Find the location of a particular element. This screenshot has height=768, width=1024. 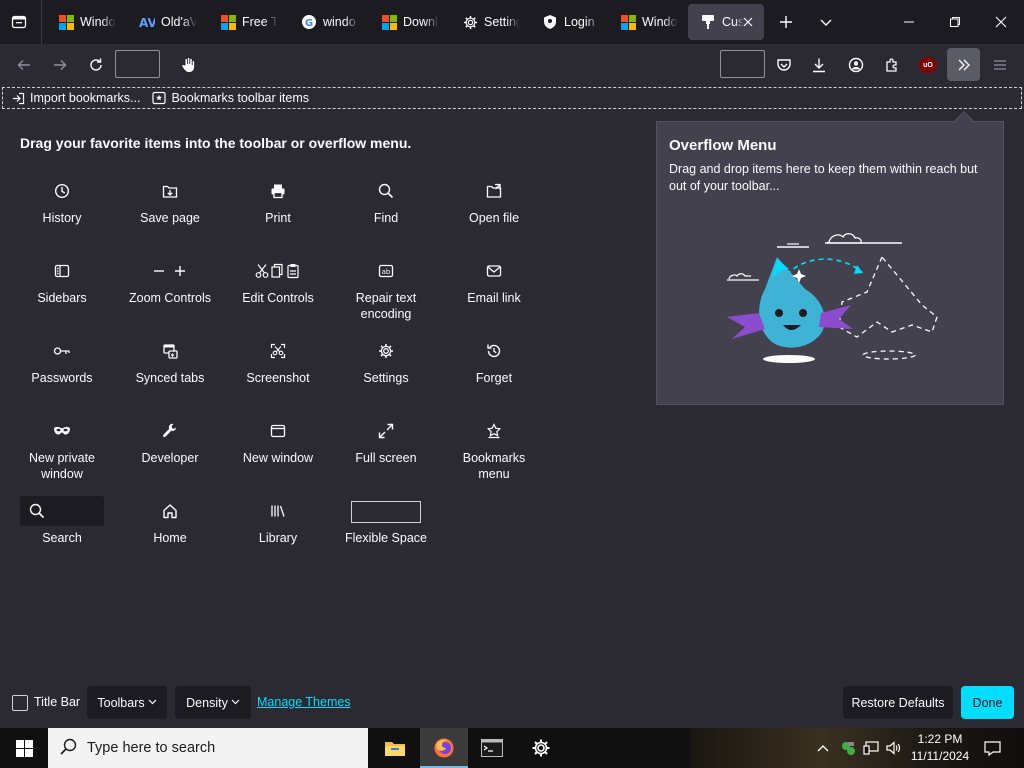

firefox-view-icon is located at coordinates (19, 22).